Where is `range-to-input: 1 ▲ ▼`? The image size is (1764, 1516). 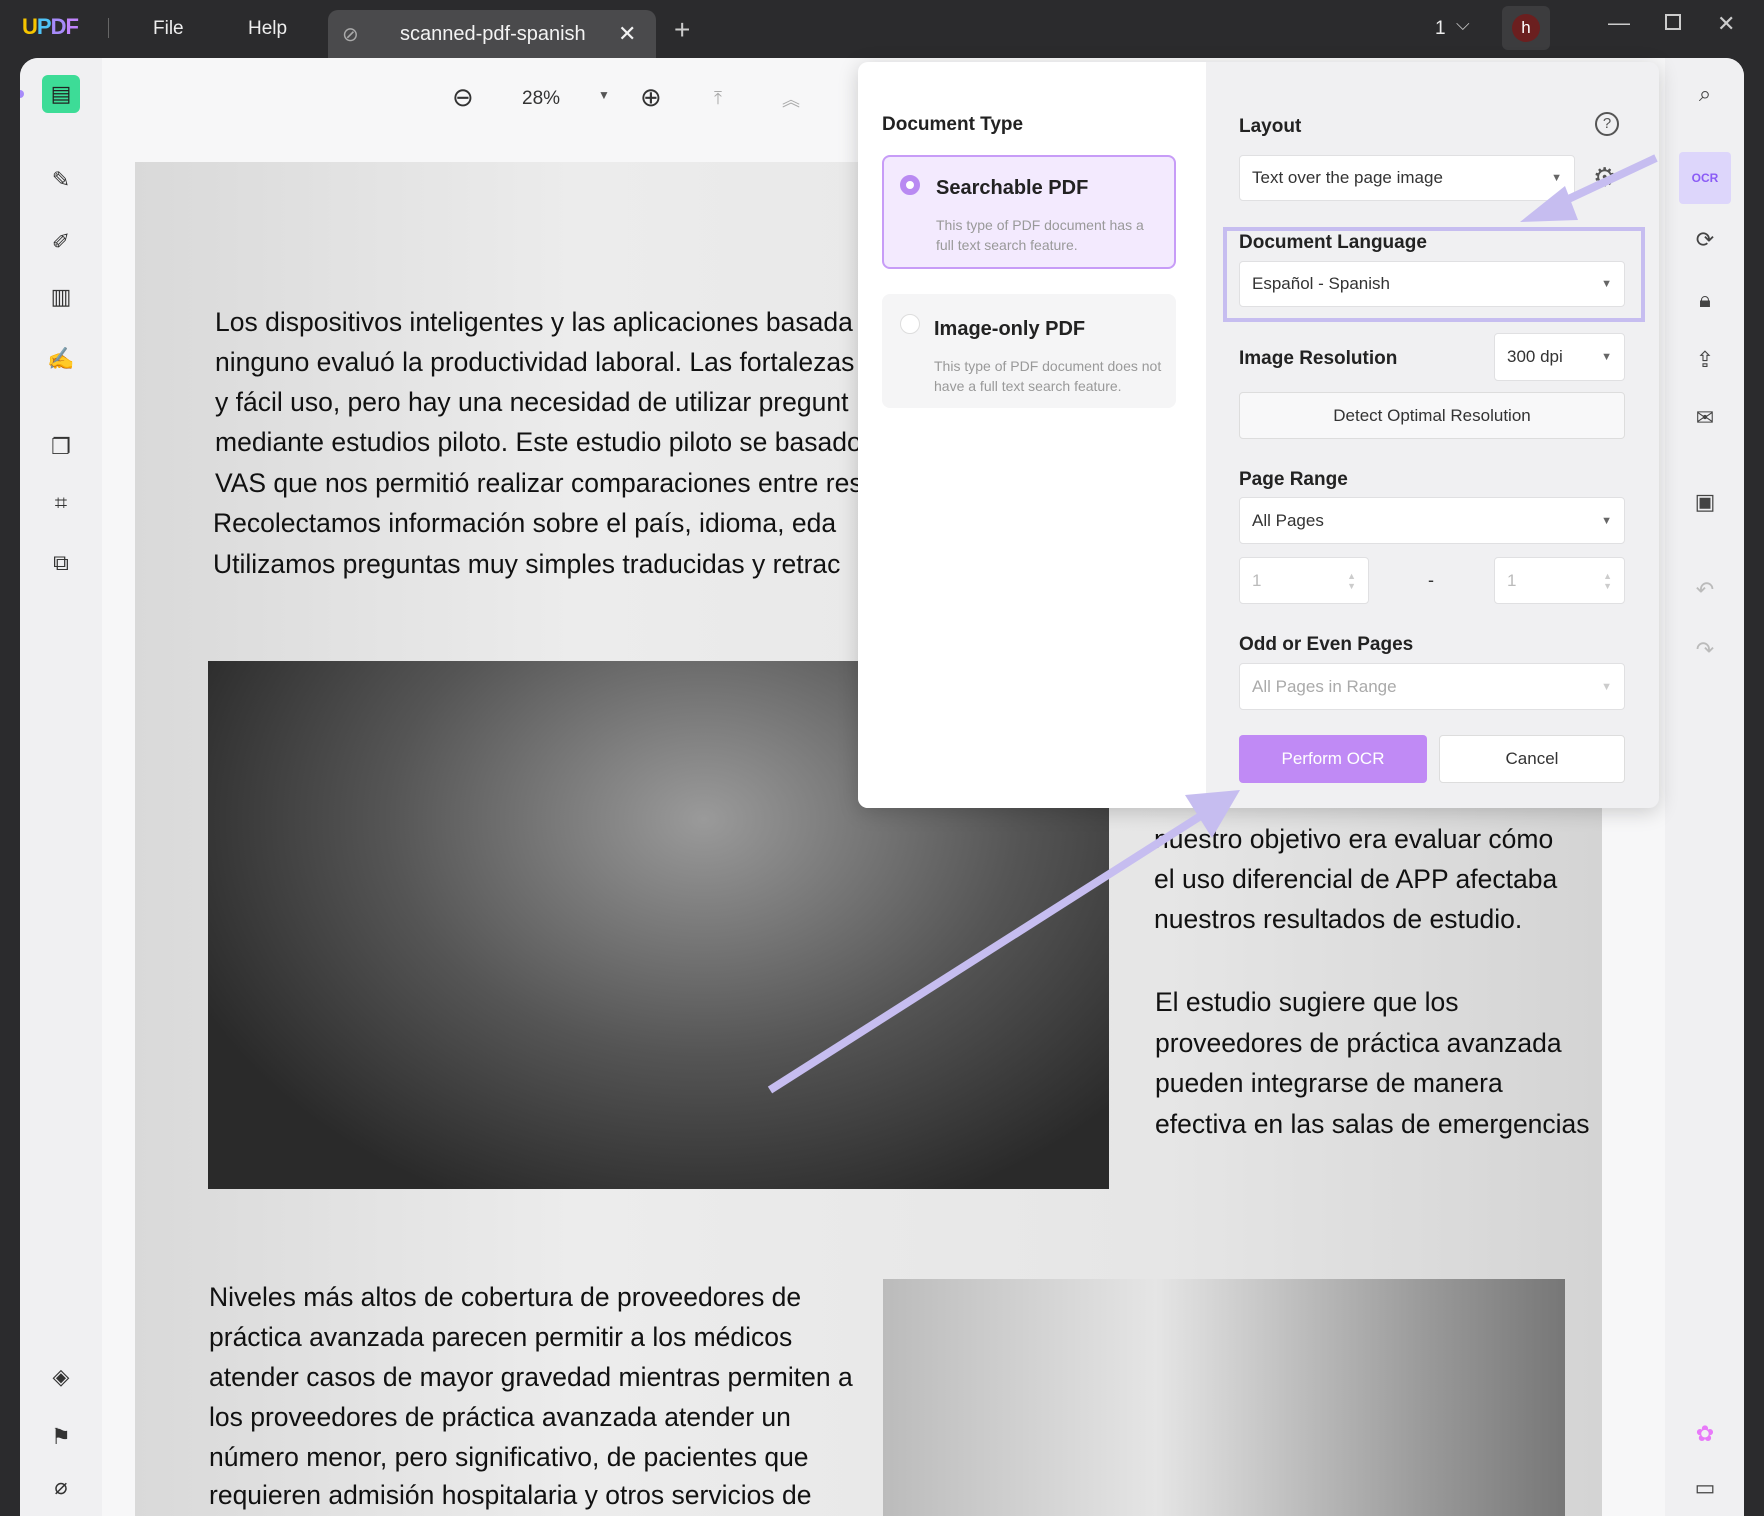 range-to-input: 1 ▲ ▼ is located at coordinates (1559, 580).